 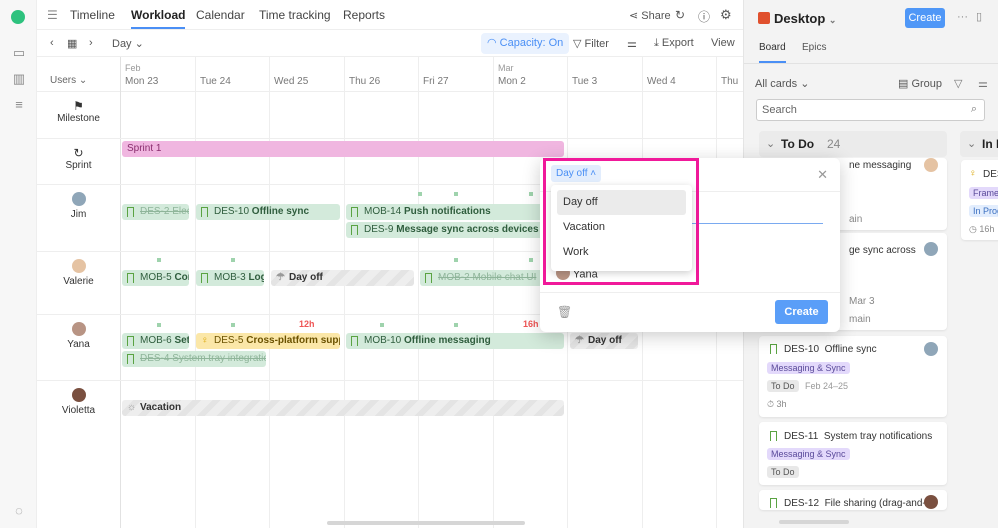 I want to click on board-card: ♀ DES Framew In Prog ◷ 16h, so click(x=979, y=200).